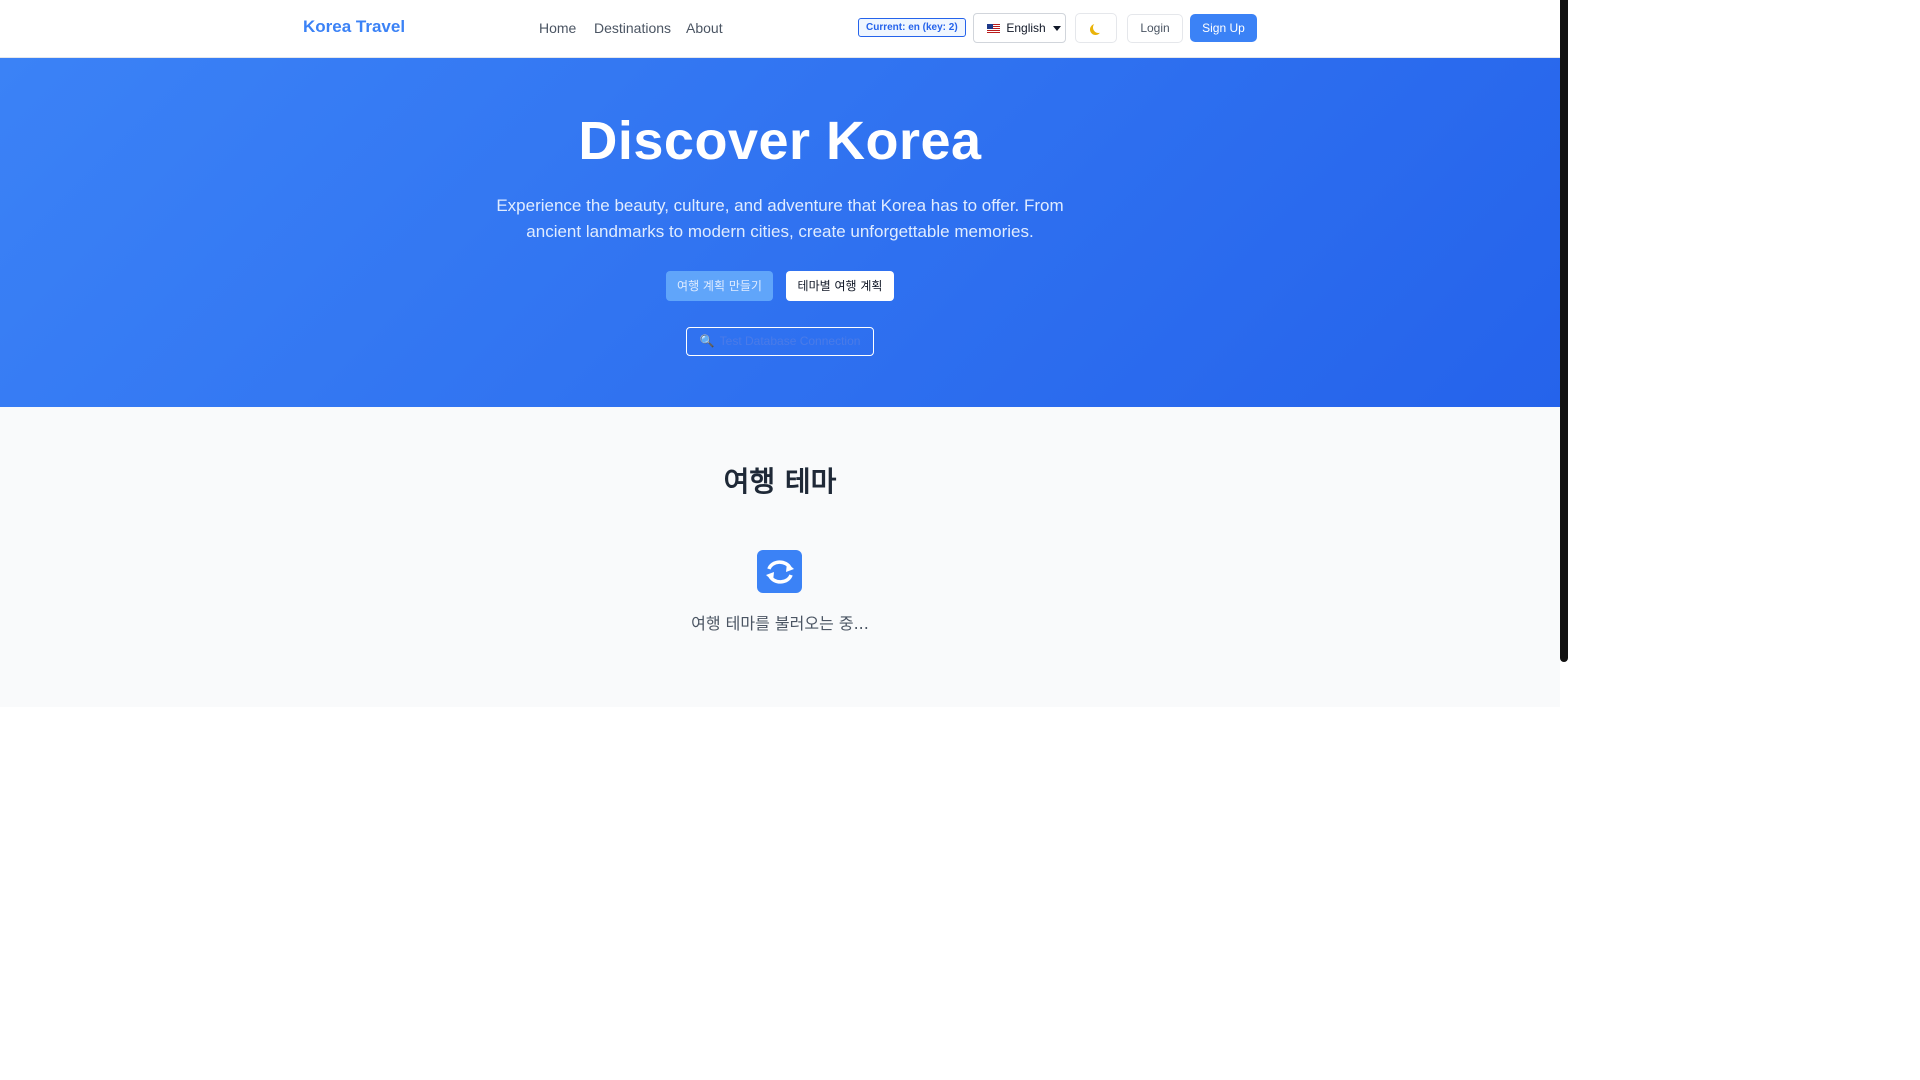 Image resolution: width=1920 pixels, height=1080 pixels. Describe the element at coordinates (993, 28) in the screenshot. I see `us-flag-icon` at that location.